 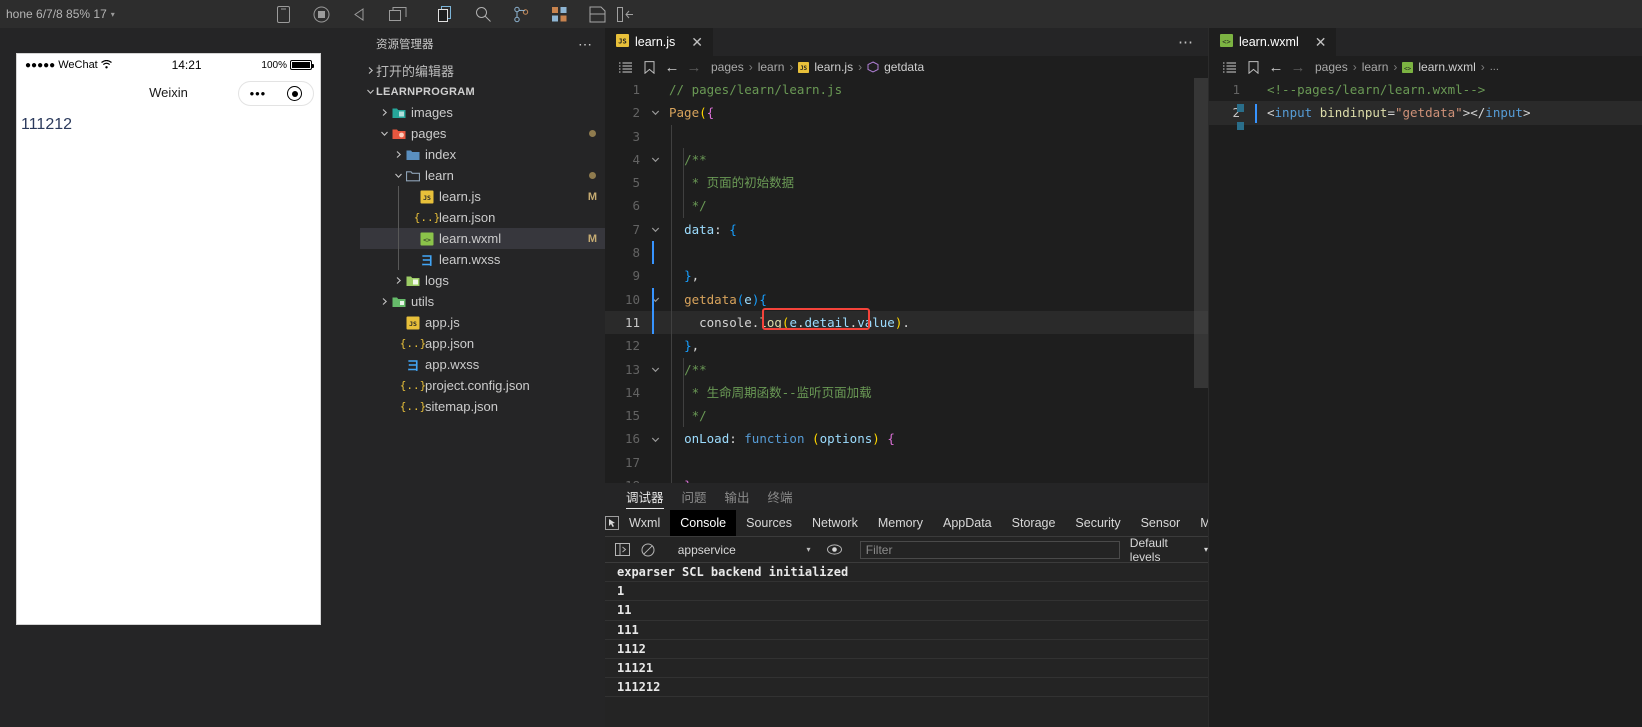 I want to click on code-line: 12 },, so click(x=906, y=345).